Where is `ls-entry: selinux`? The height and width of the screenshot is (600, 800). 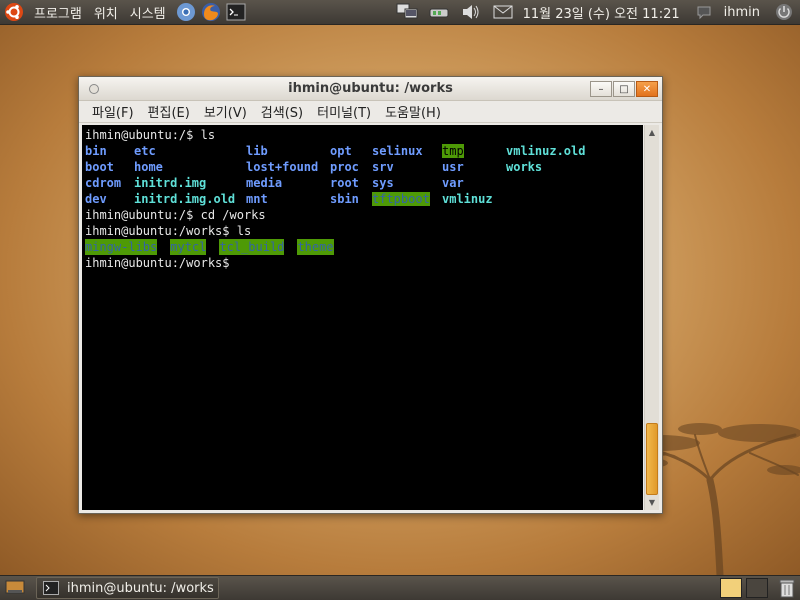 ls-entry: selinux is located at coordinates (397, 151).